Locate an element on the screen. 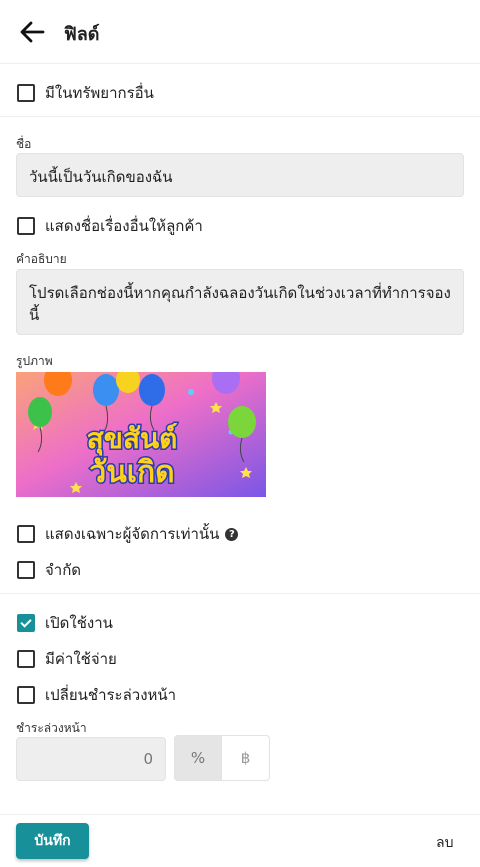  has-cost-checkbox: มีค่าใช้จ่าย is located at coordinates (67, 659).